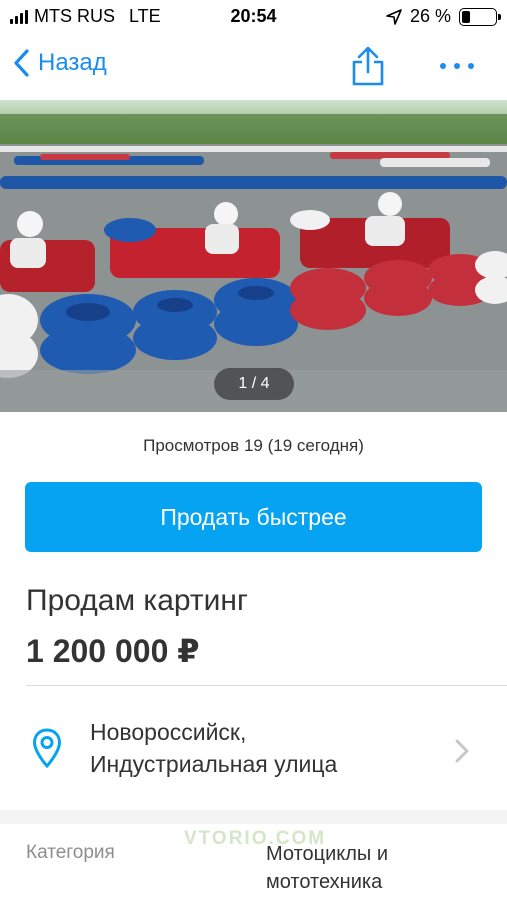 This screenshot has height=900, width=507. I want to click on location-address: Новороссийск, Индустриальная улица, so click(213, 748).